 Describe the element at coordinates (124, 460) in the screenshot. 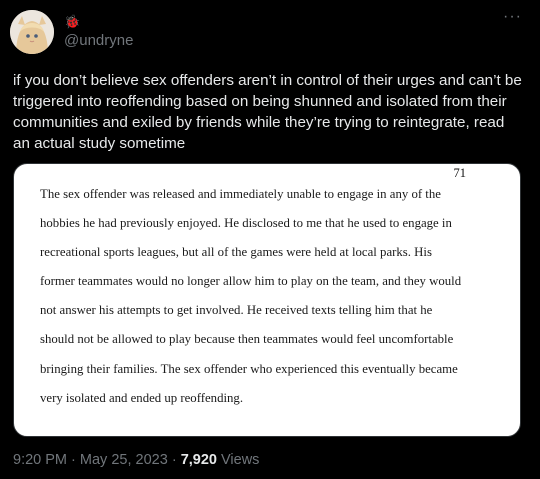

I see `tweet-date: May 25, 2023` at that location.